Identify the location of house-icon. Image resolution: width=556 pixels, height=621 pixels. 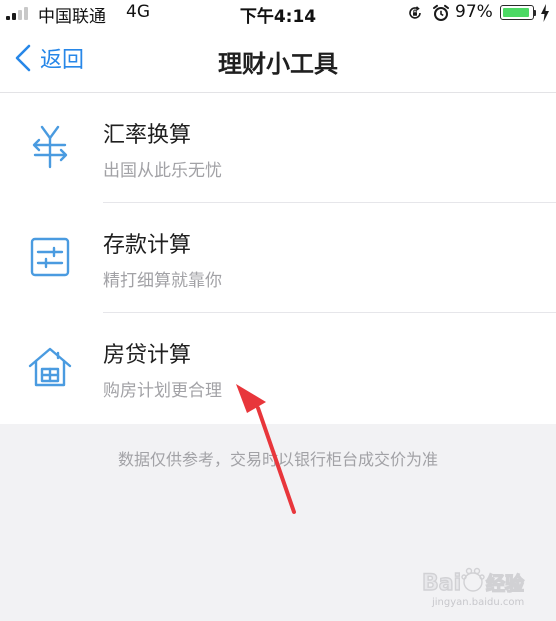
(50, 367).